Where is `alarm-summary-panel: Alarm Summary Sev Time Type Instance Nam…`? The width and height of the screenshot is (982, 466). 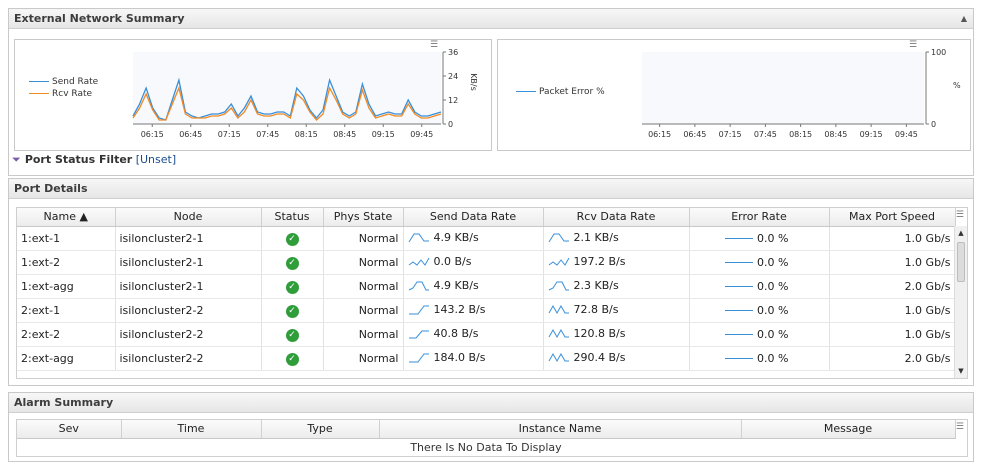
alarm-summary-panel: Alarm Summary Sev Time Type Instance Nam… is located at coordinates (491, 427).